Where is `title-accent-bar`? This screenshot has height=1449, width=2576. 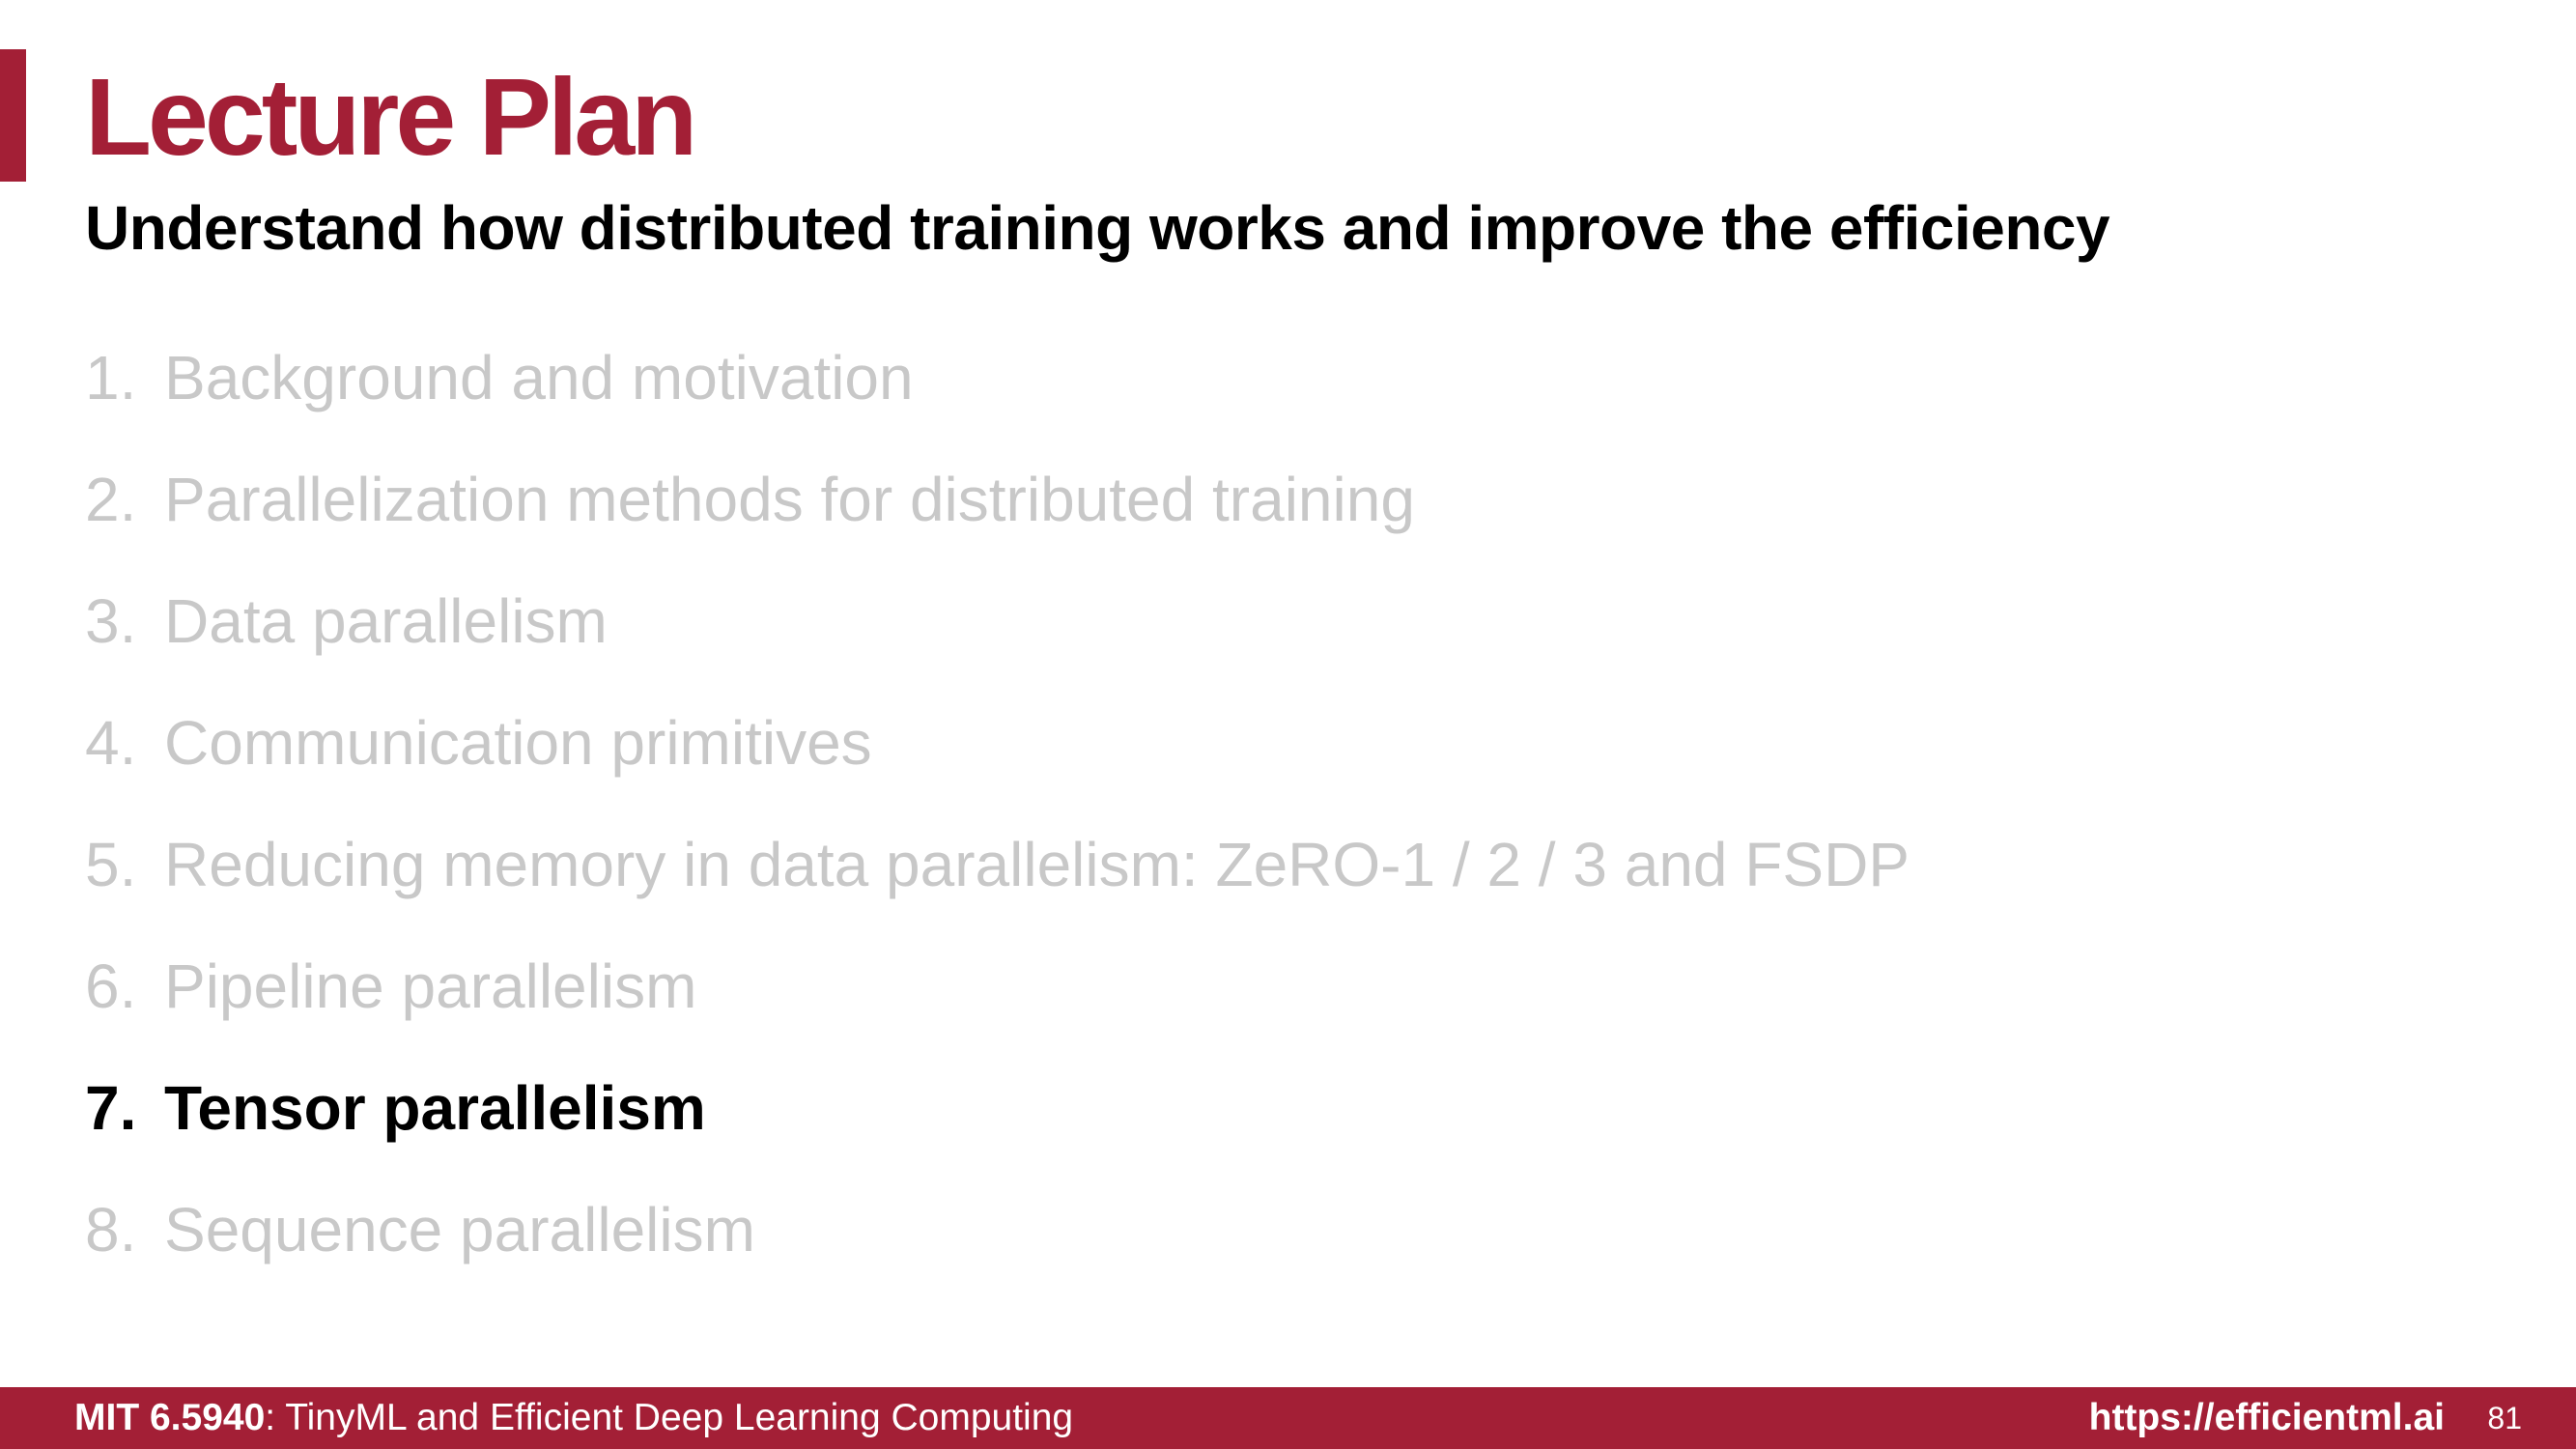 title-accent-bar is located at coordinates (13, 115).